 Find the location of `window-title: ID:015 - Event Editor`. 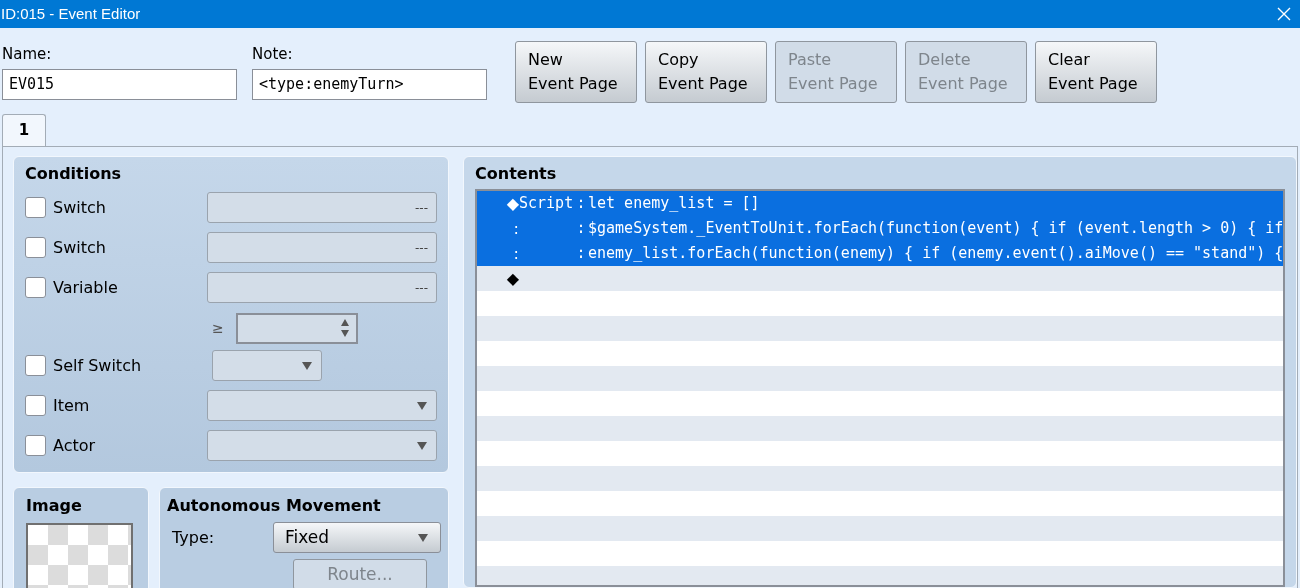

window-title: ID:015 - Event Editor is located at coordinates (70, 13).